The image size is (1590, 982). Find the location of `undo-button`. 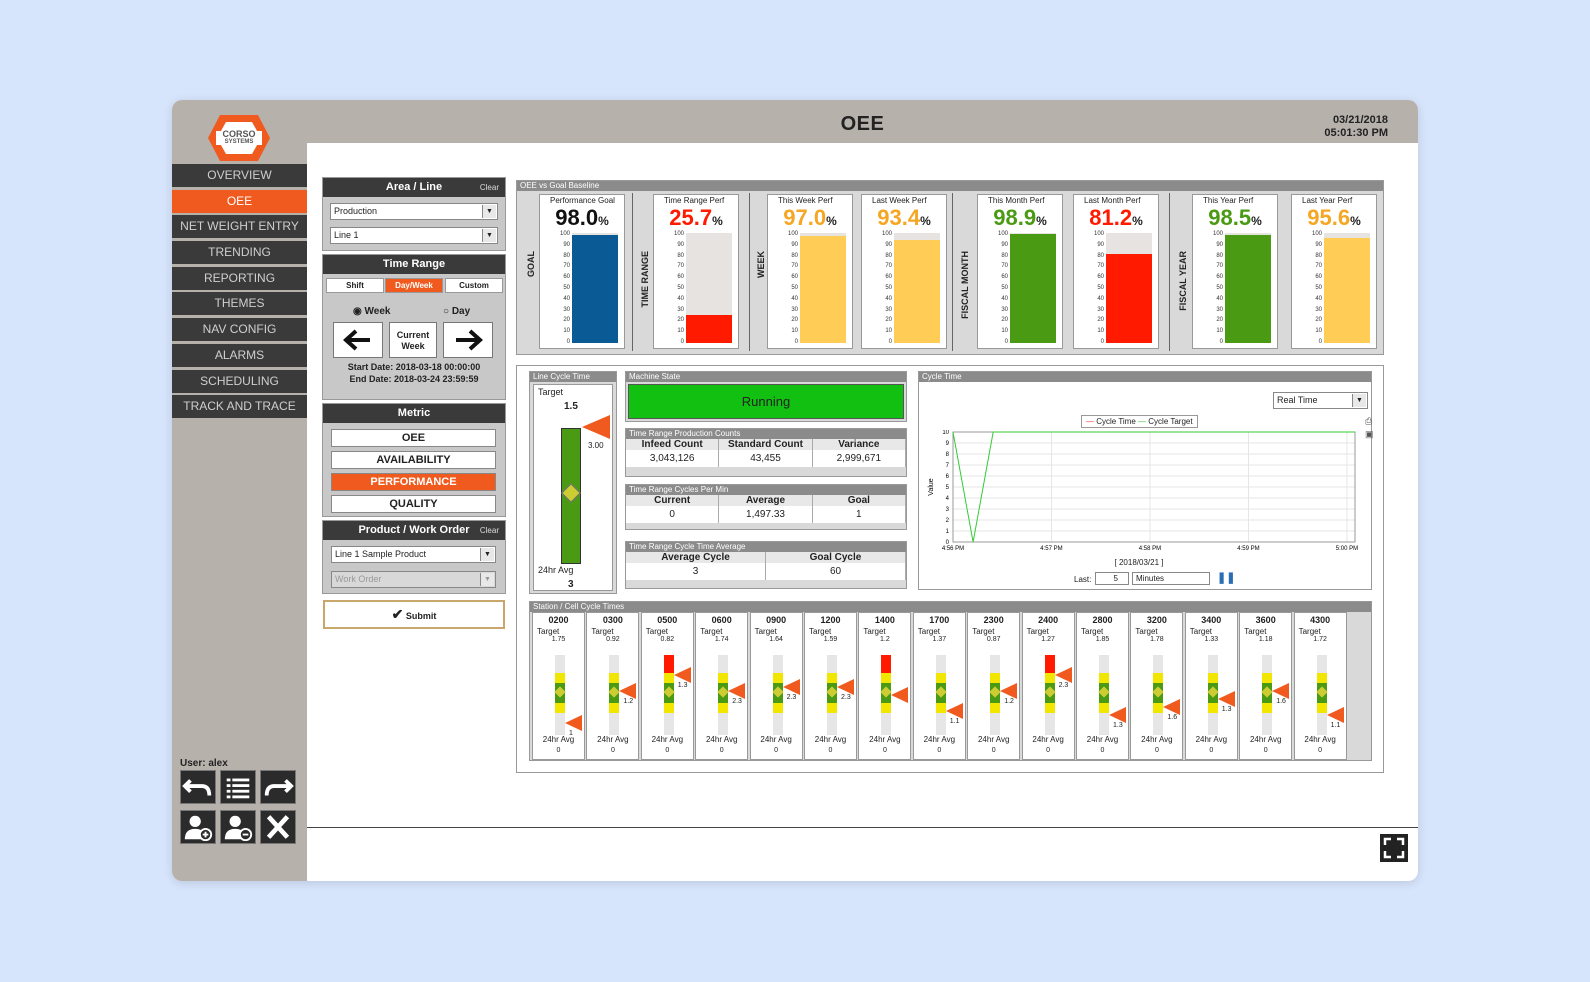

undo-button is located at coordinates (198, 787).